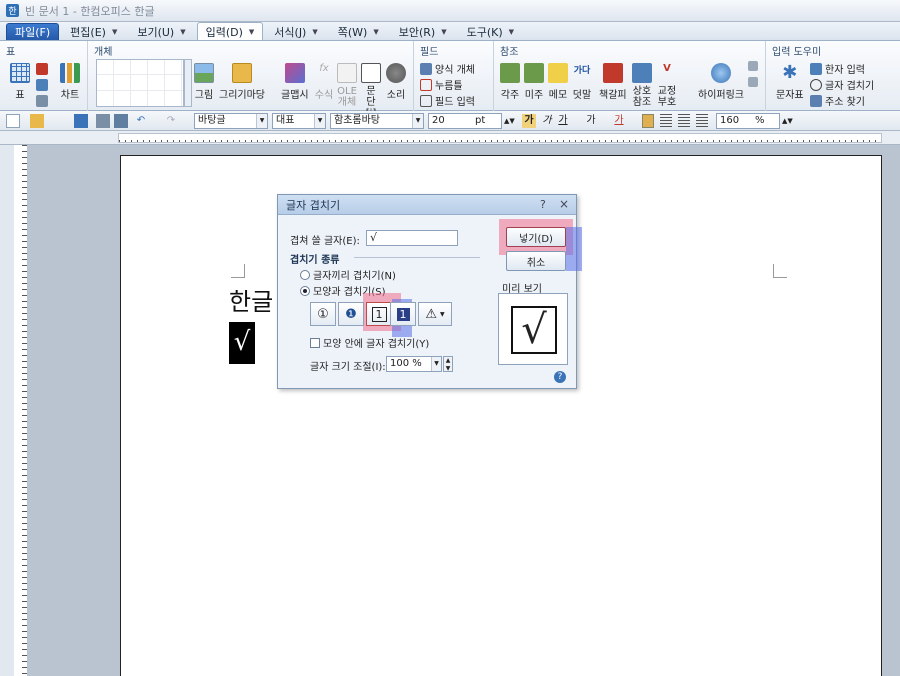 The image size is (900, 676). Describe the element at coordinates (315, 343) in the screenshot. I see `checkbox` at that location.